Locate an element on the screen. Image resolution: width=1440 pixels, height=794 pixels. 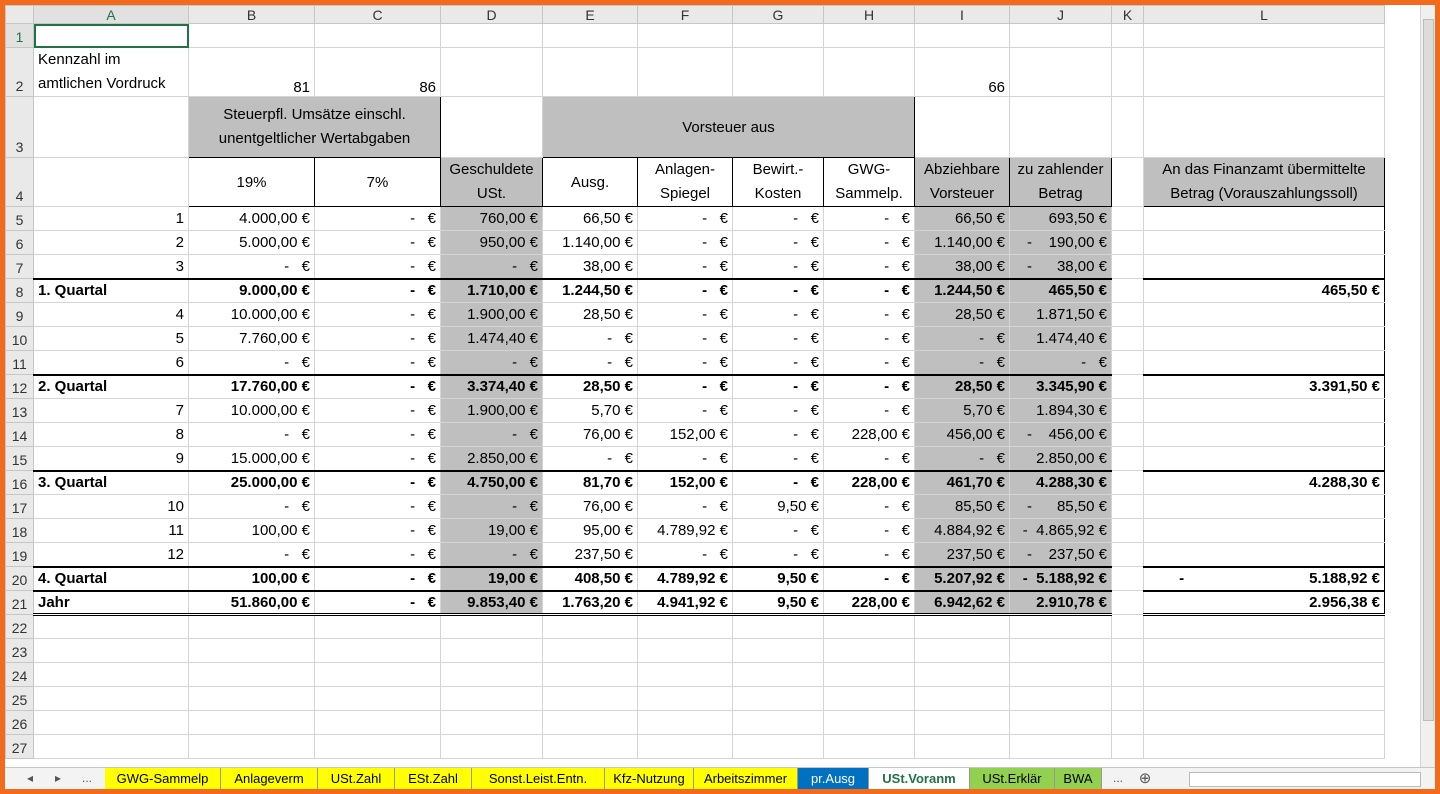
header-abziehbare-vorsteuer: Abziehbare Vorsteuer is located at coordinates (962, 182).